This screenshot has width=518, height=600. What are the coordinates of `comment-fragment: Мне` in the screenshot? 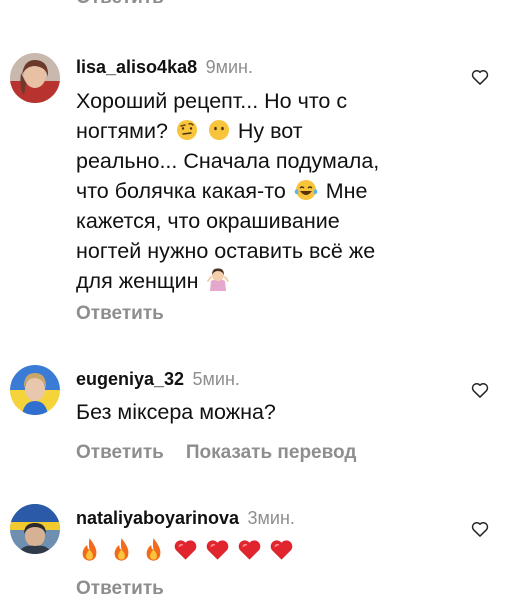 It's located at (346, 191).